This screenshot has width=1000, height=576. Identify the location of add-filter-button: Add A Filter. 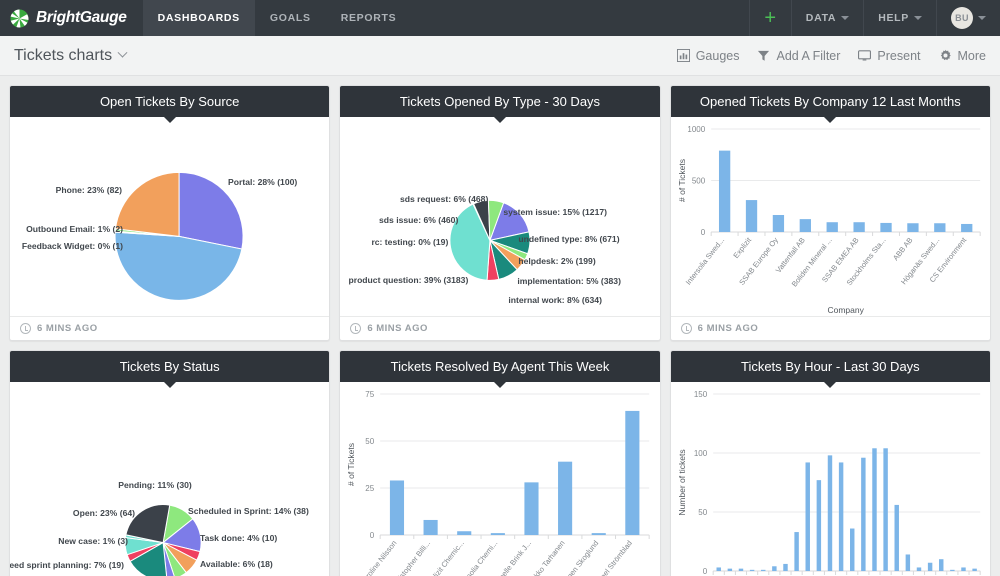
(798, 56).